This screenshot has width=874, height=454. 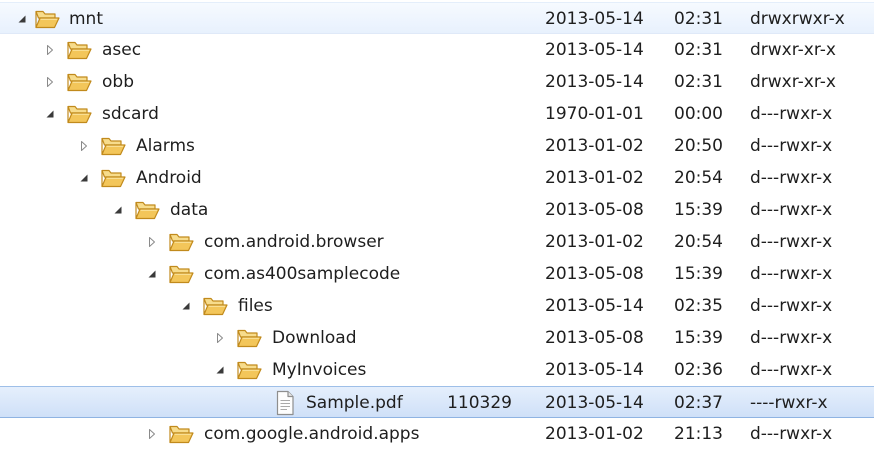 I want to click on tree-item-label: Android, so click(x=169, y=178).